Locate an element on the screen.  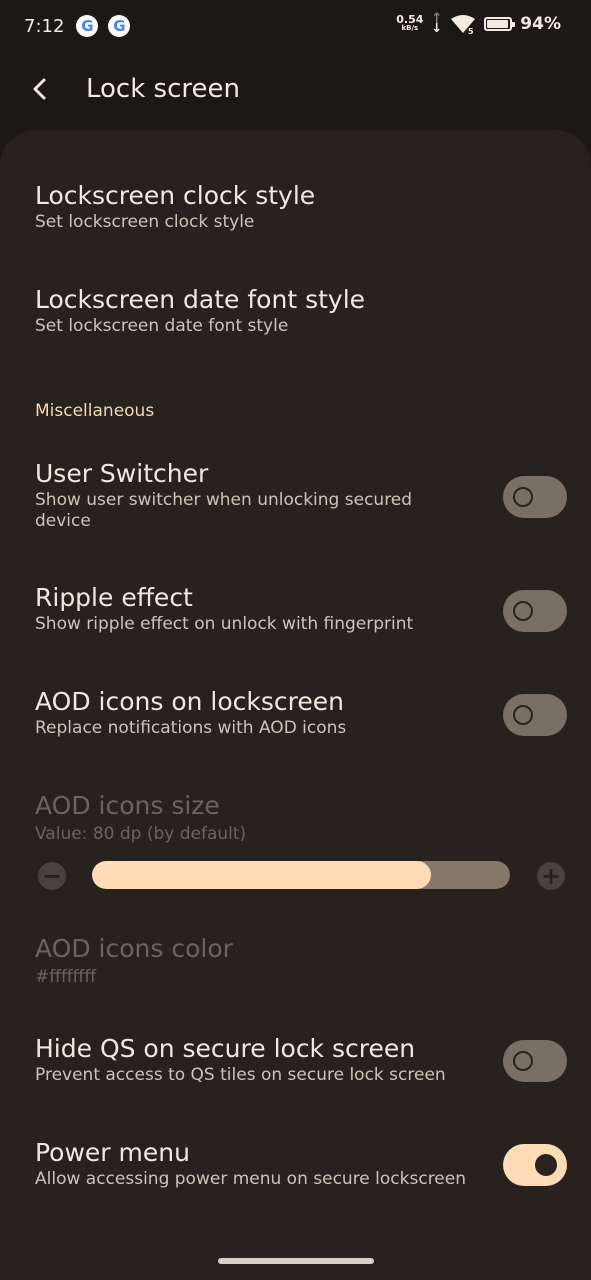
data-arrows-icon: ↑ ↓ is located at coordinates (437, 23).